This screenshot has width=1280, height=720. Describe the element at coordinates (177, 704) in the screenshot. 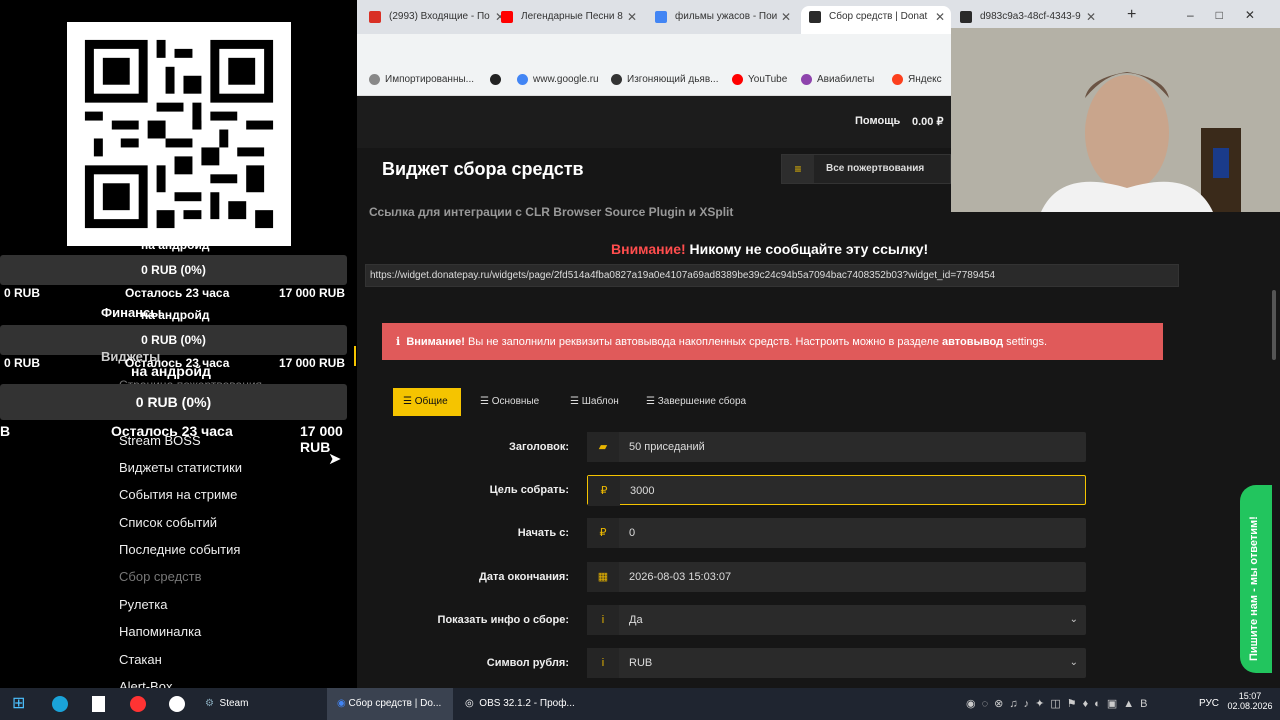

I see `yandex-icon` at that location.